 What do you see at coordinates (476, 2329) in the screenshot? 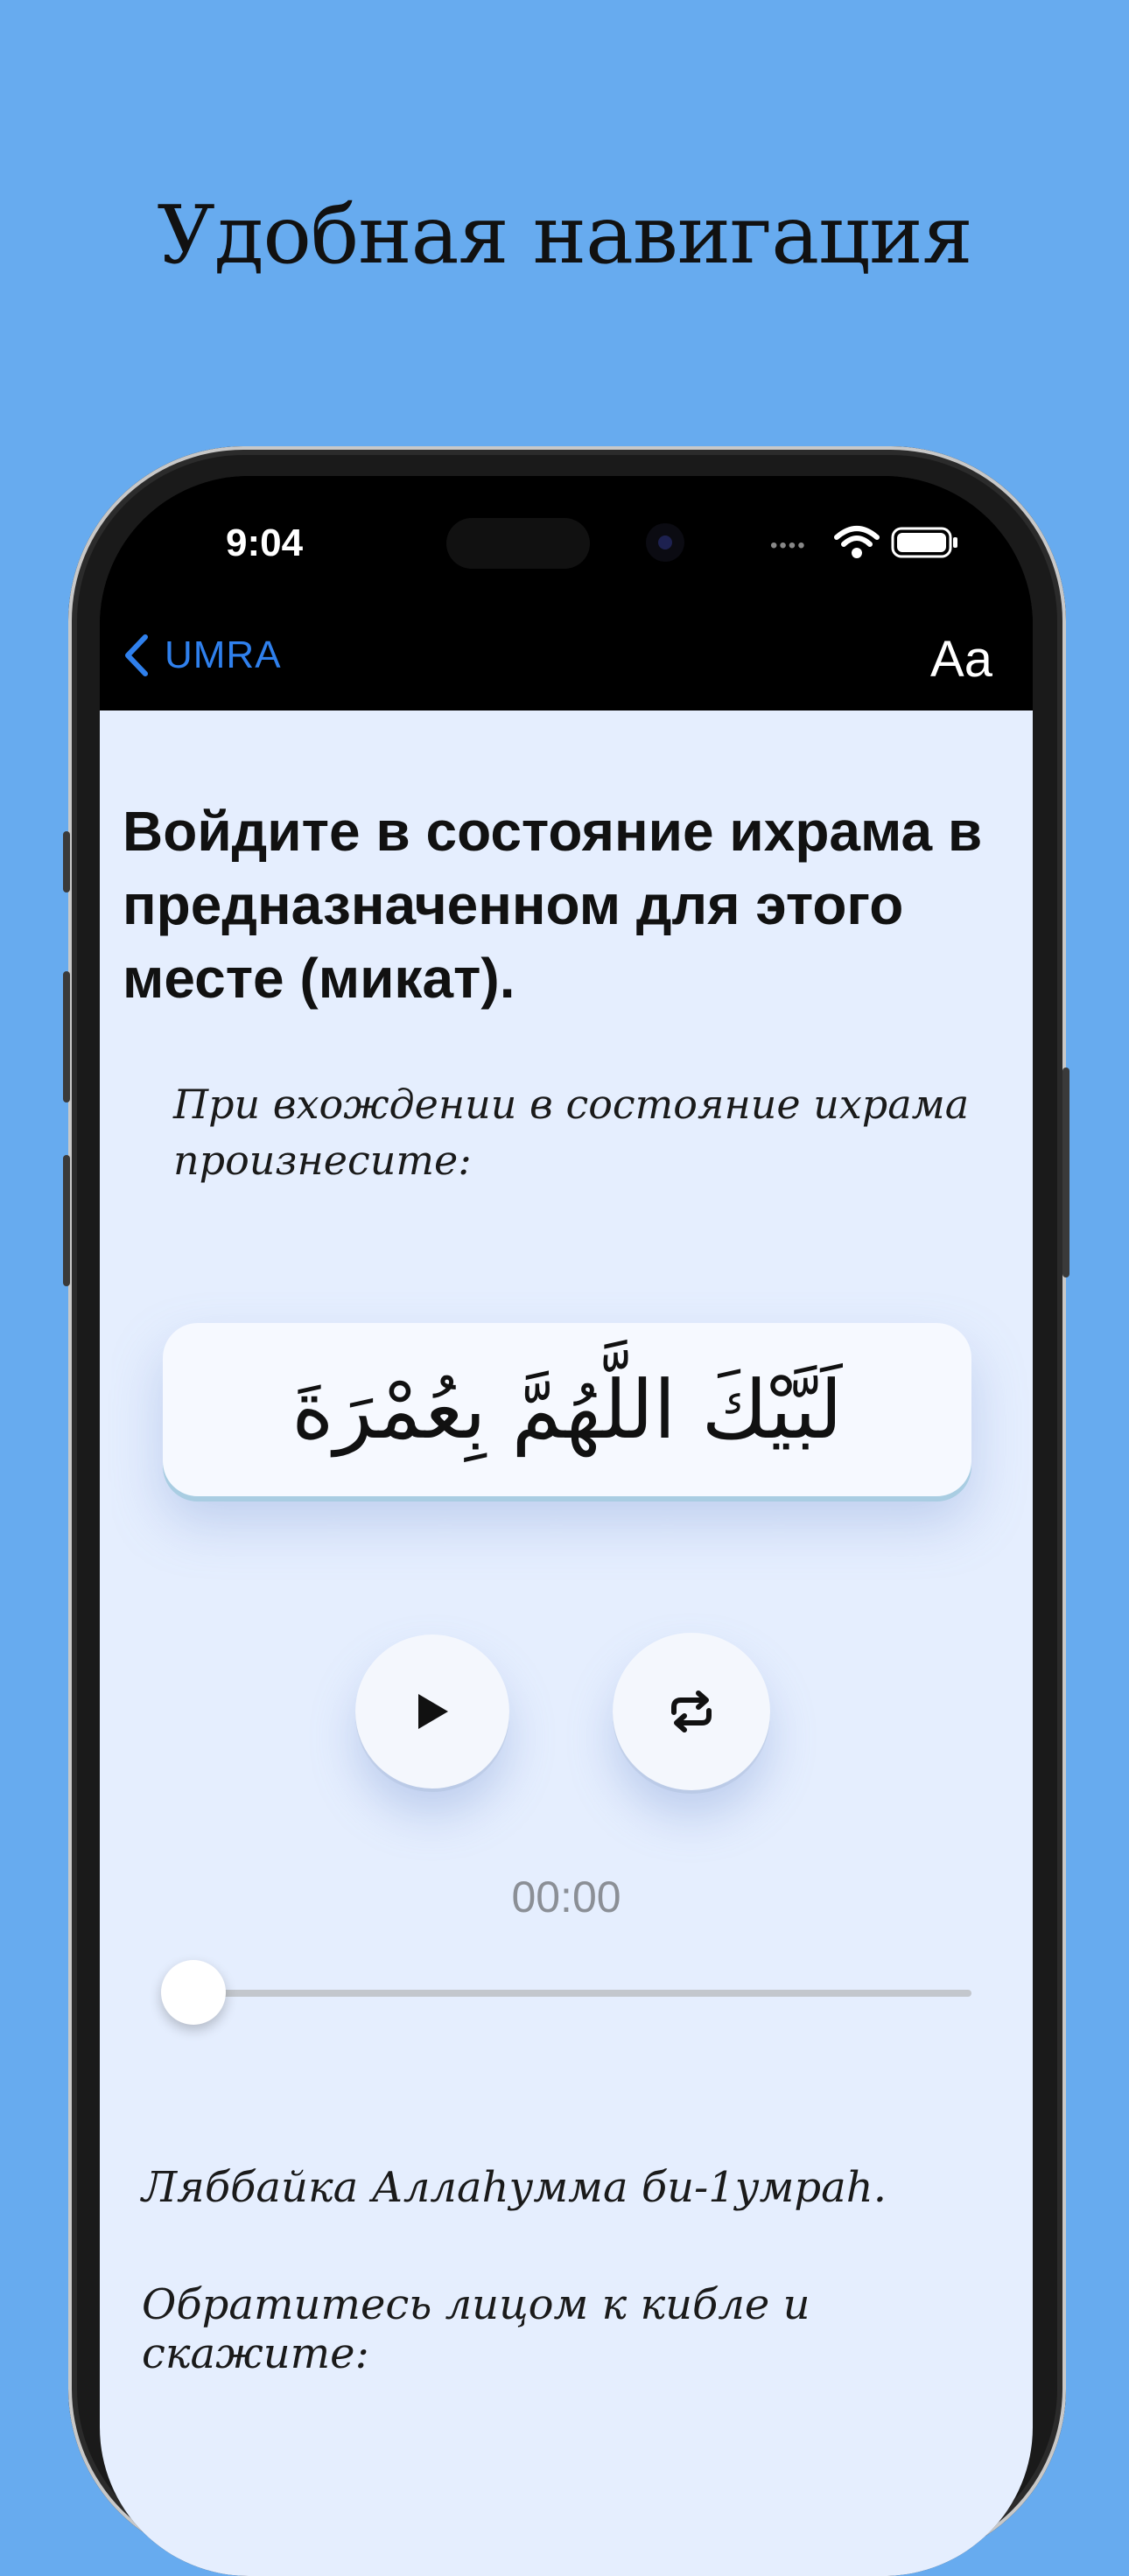
I see `instruction-text: Обратитесь лицом к кибле и скажите:` at bounding box center [476, 2329].